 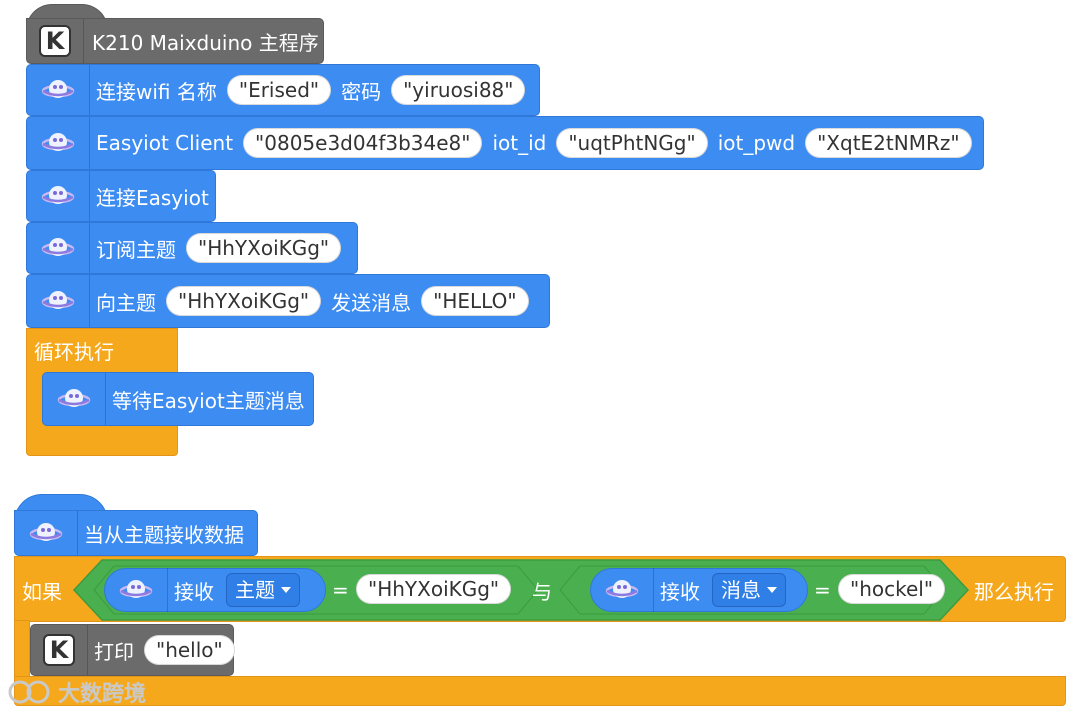 I want to click on if-label: 如果, so click(x=42, y=592).